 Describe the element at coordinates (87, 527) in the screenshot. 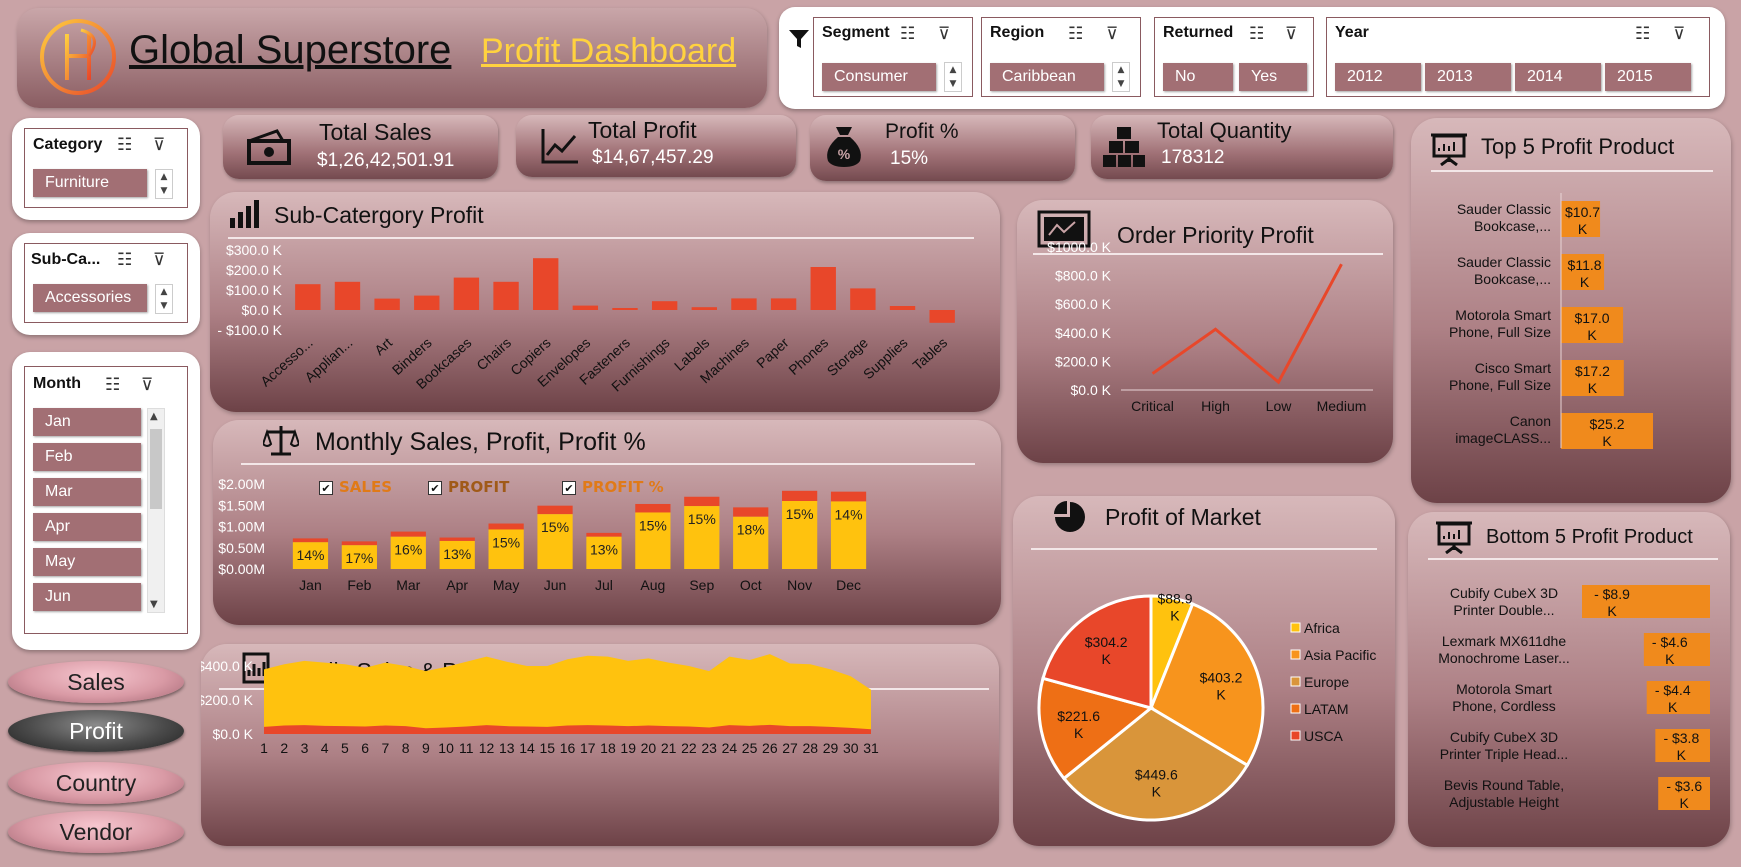

I see `month-apr: Apr` at that location.